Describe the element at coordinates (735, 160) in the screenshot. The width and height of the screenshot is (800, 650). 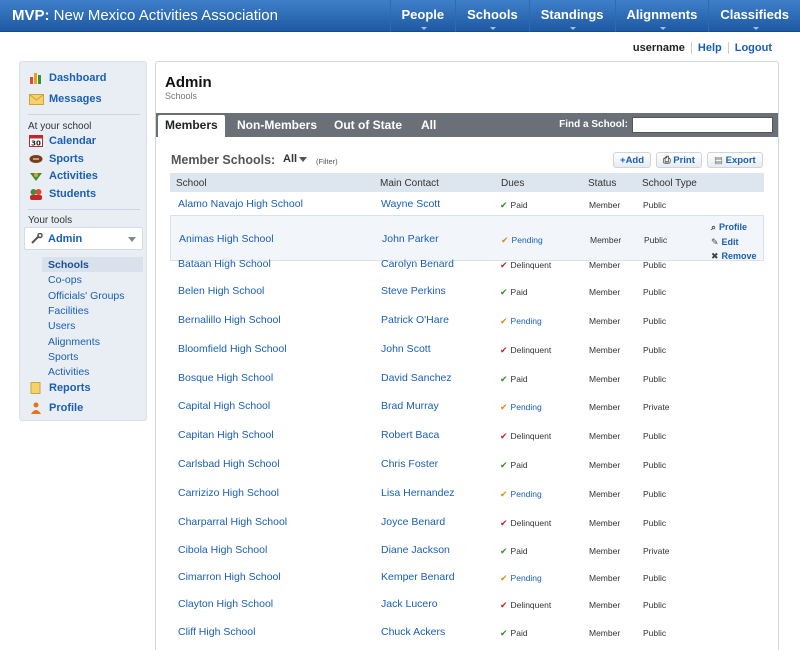
I see `export-button: ▤ Export` at that location.